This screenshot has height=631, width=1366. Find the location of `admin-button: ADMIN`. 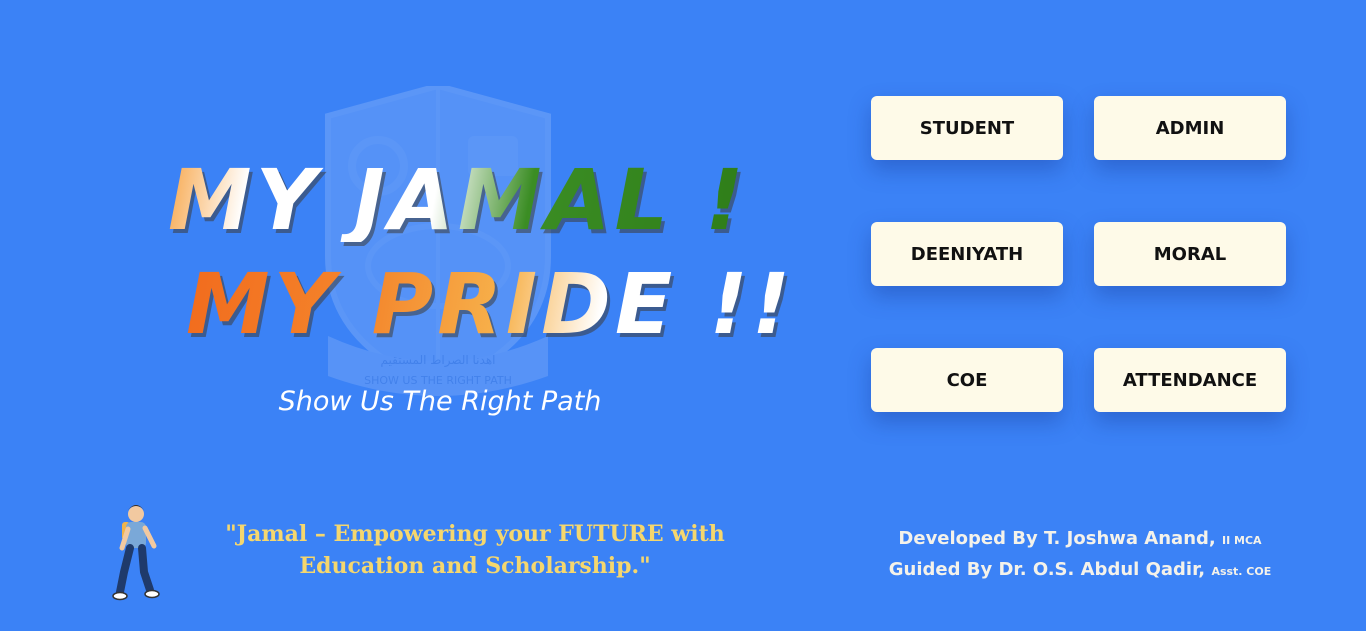

admin-button: ADMIN is located at coordinates (1190, 128).